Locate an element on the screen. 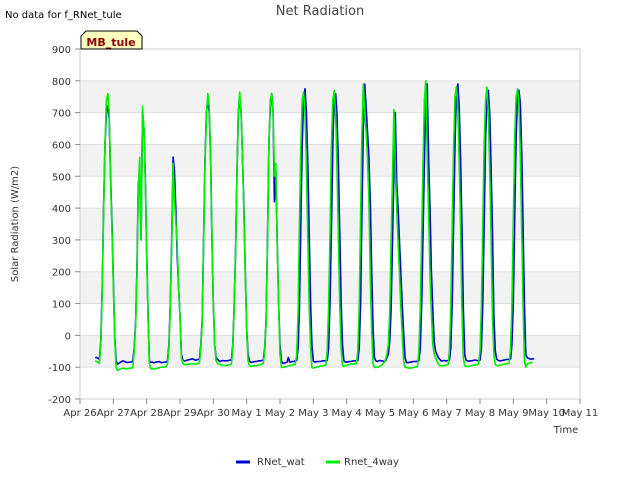 The width and height of the screenshot is (640, 480). y-tick-label: 600 is located at coordinates (61, 145).